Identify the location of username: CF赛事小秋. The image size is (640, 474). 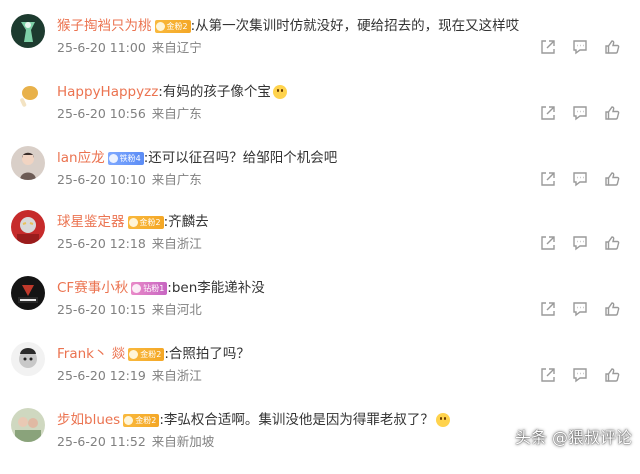
(92, 288).